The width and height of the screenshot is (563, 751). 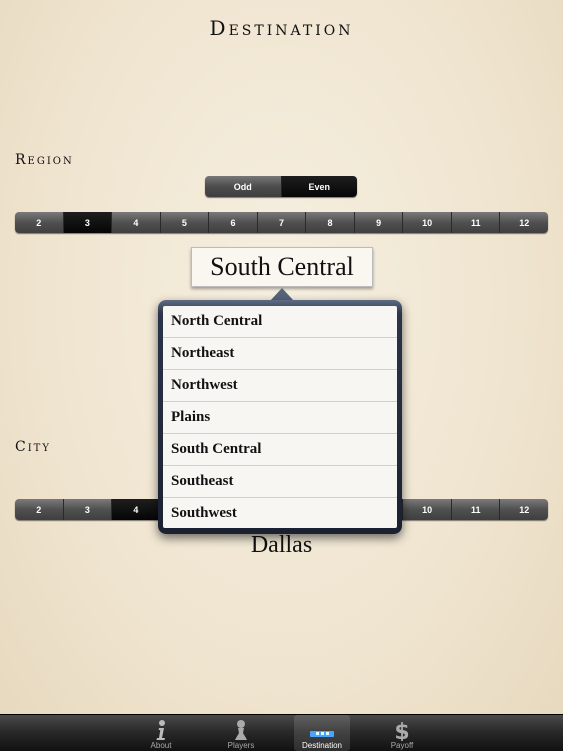 What do you see at coordinates (524, 509) in the screenshot?
I see `city-number-12: 12` at bounding box center [524, 509].